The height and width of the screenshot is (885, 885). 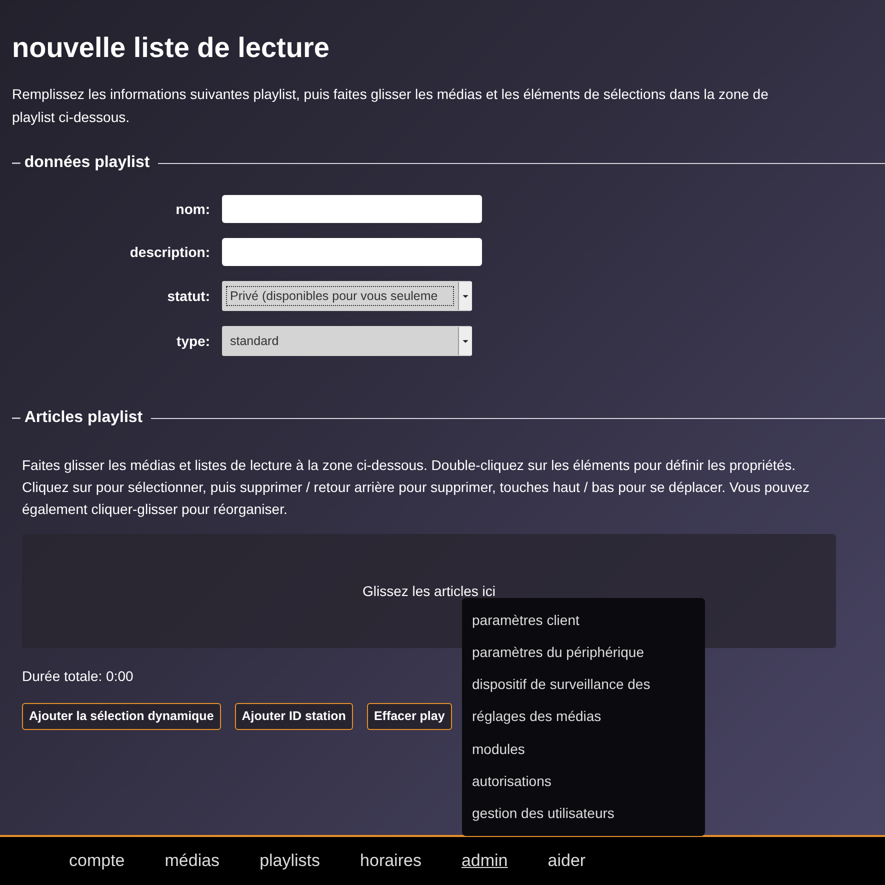 What do you see at coordinates (583, 781) in the screenshot?
I see `menu-item: autorisations` at bounding box center [583, 781].